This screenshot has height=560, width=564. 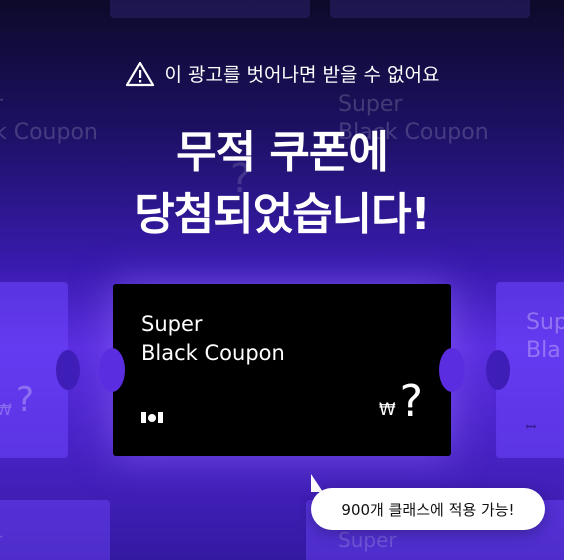 I want to click on warning-banner: 이 광고를 벗어나면 받을 수 없어요, so click(x=282, y=73).